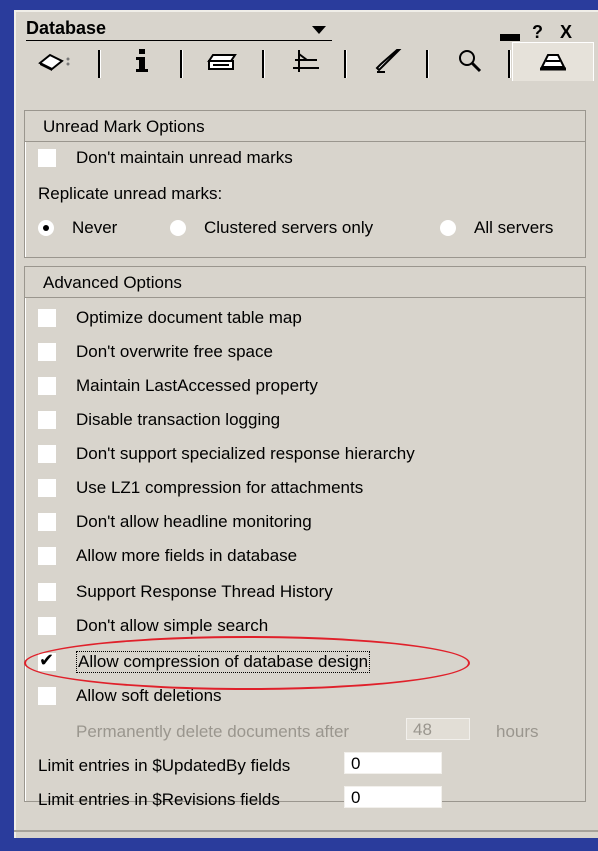 The image size is (598, 851). I want to click on unread-group-title: Unread Mark Options, so click(124, 126).